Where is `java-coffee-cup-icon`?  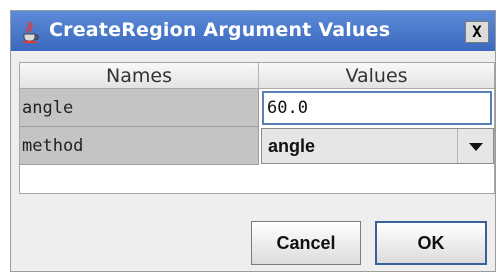
java-coffee-cup-icon is located at coordinates (30, 32).